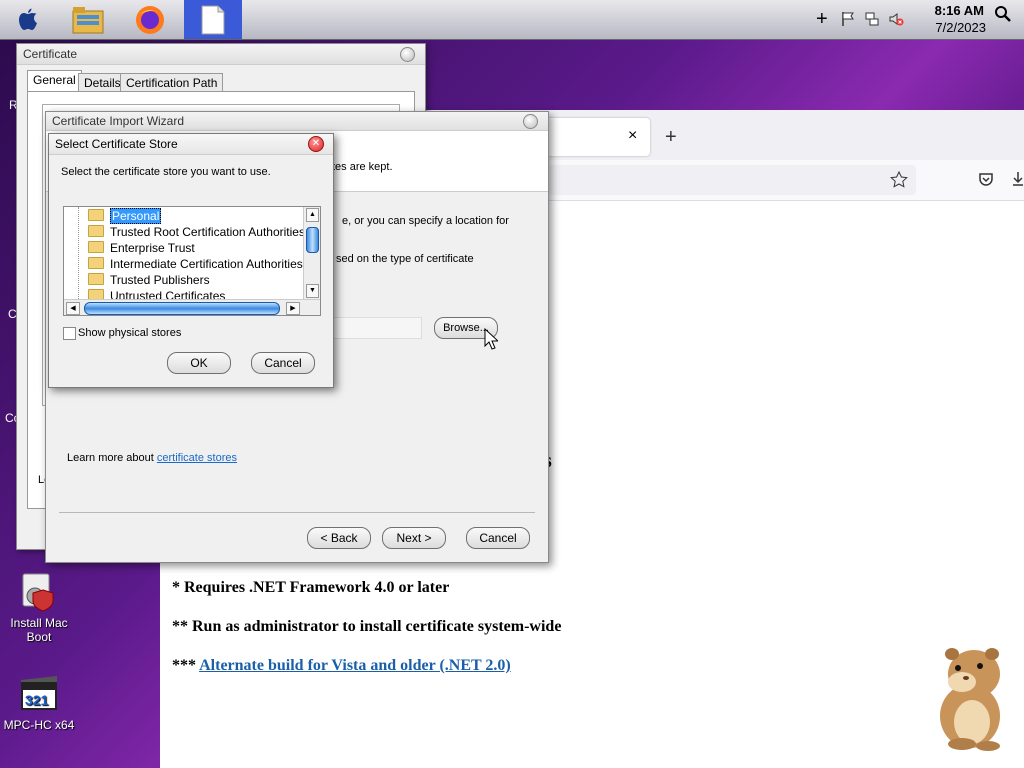  What do you see at coordinates (312, 240) in the screenshot?
I see `vertical-scroll-thumb` at bounding box center [312, 240].